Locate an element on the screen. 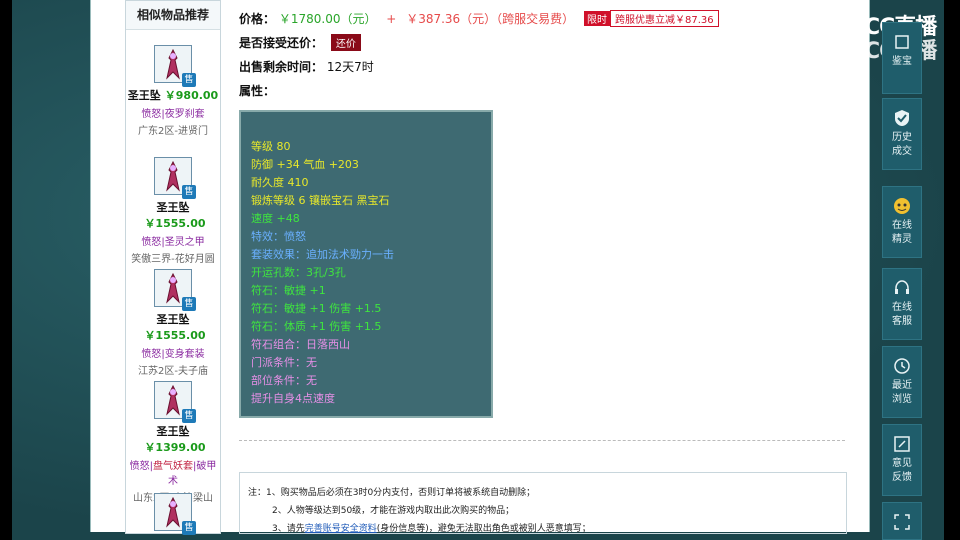 This screenshot has width=960, height=540. online-sprite-button: 在线 精灵 is located at coordinates (902, 222).